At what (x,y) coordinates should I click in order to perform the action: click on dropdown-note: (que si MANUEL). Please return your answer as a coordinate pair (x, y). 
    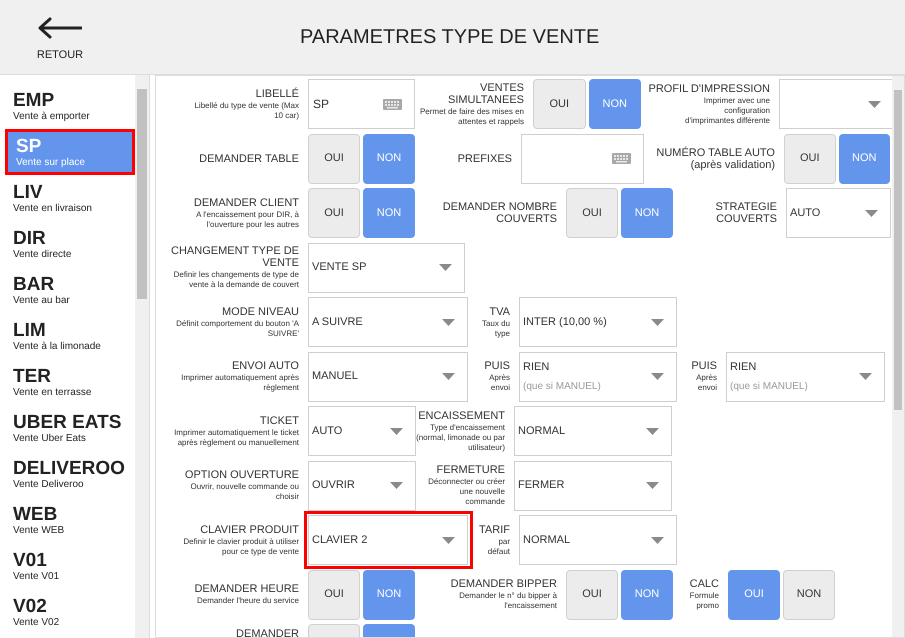
    Looking at the image, I should click on (769, 387).